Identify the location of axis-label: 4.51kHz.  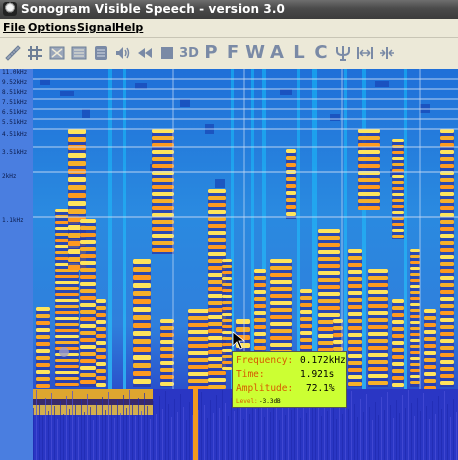
(15, 134).